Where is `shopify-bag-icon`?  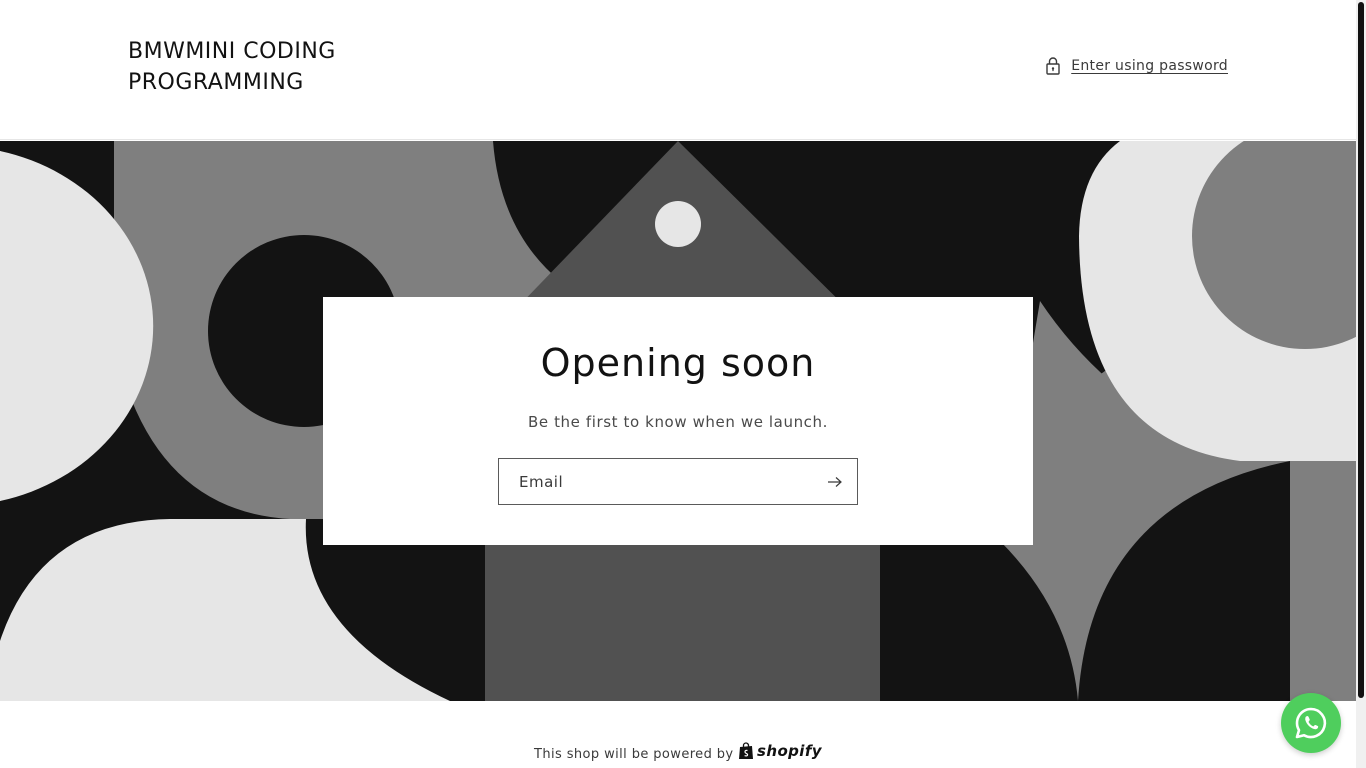
shopify-bag-icon is located at coordinates (746, 750).